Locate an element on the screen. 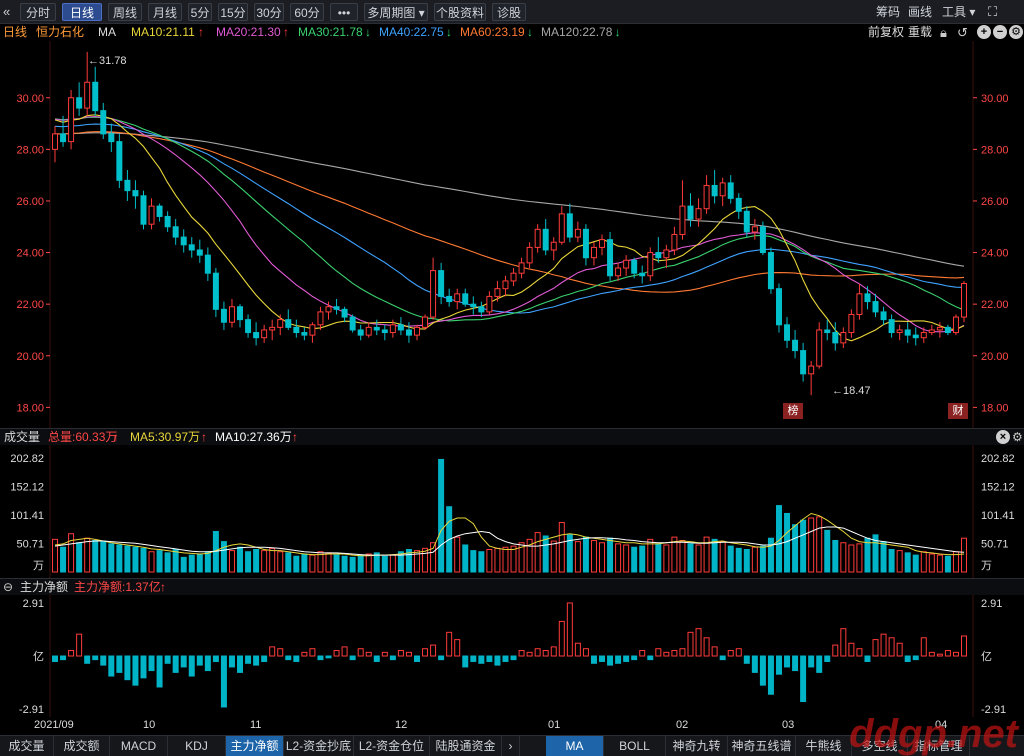 The height and width of the screenshot is (756, 1024). finance-marker: 财 is located at coordinates (958, 411).